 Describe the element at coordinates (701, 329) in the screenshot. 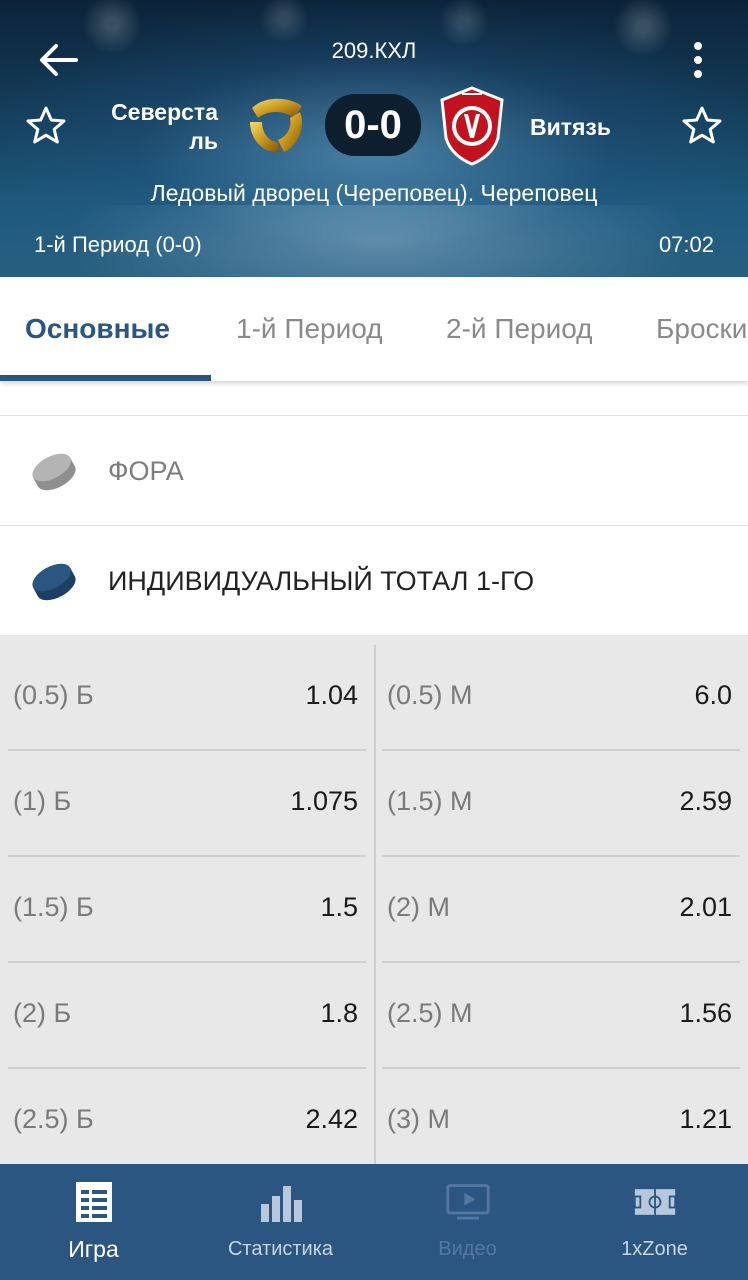

I see `tab-shots: Броски` at that location.